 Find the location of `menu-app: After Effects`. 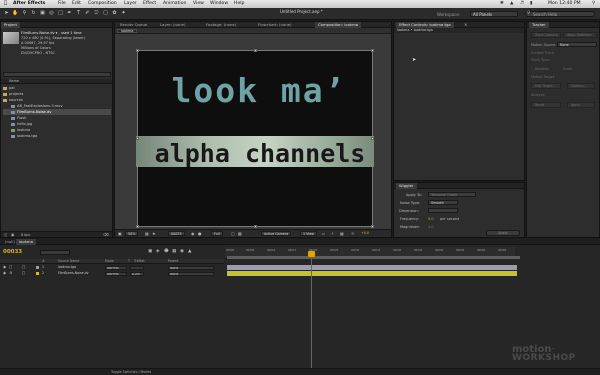

menu-app: After Effects is located at coordinates (29, 3).